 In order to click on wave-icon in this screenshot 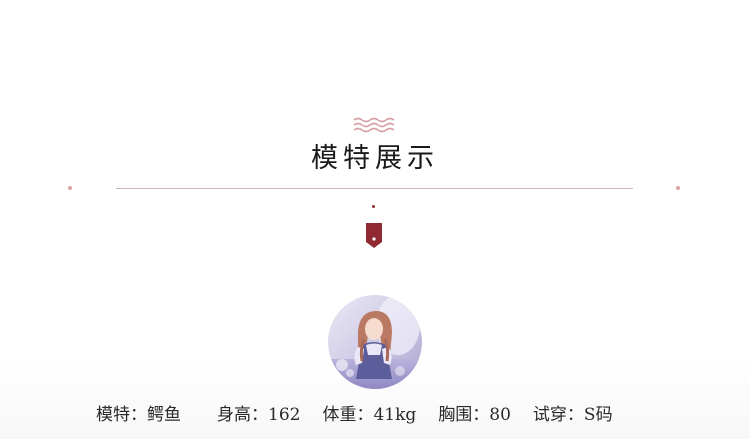, I will do `click(374, 125)`.